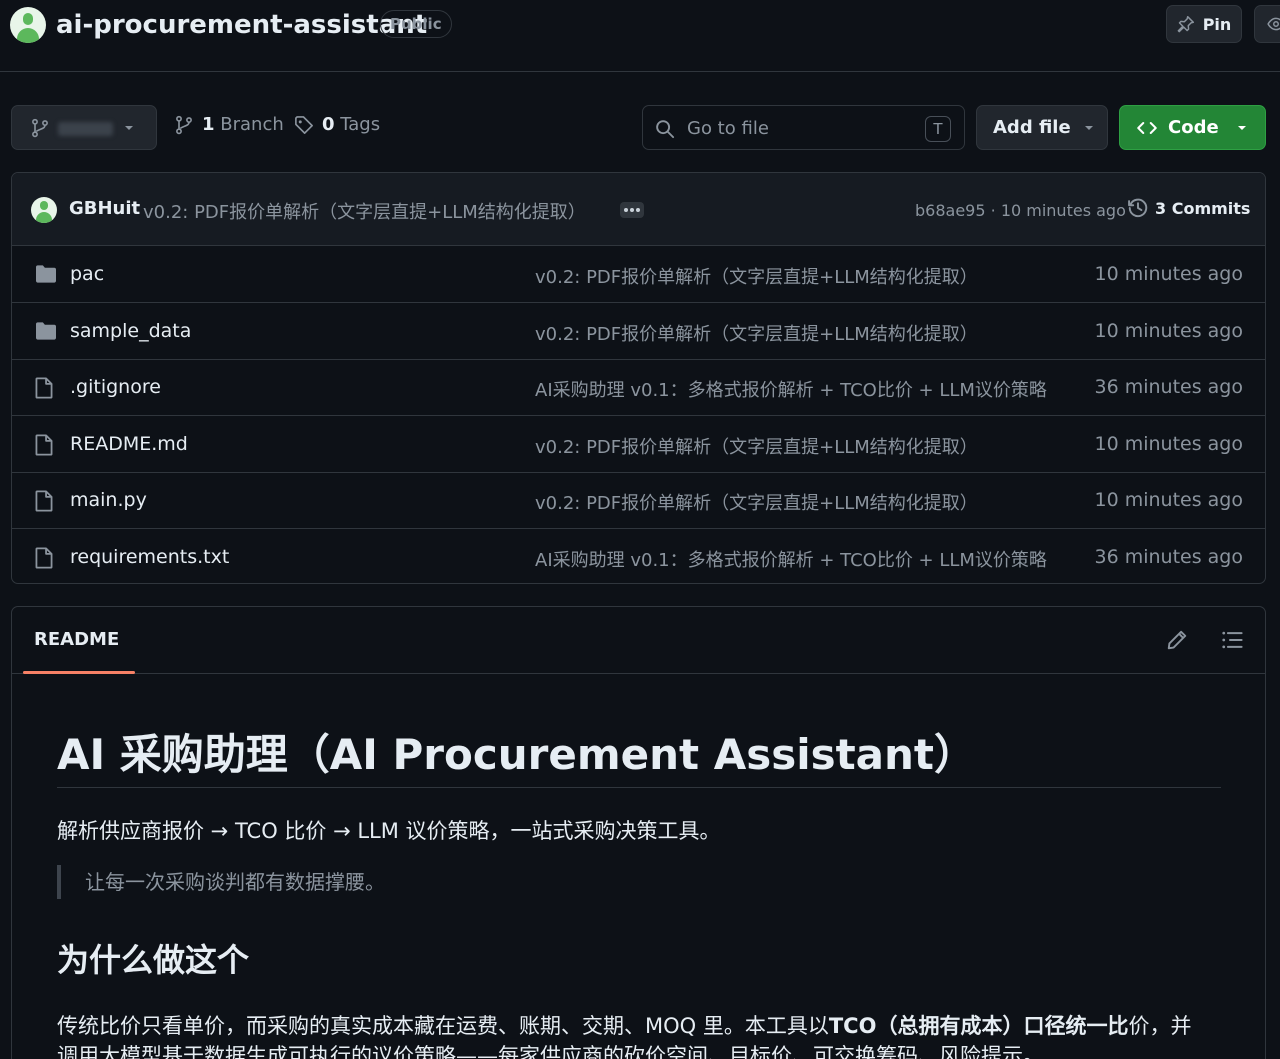 Image resolution: width=1280 pixels, height=1059 pixels. I want to click on para-bold-text: TCO（总拥有成本）口径统一比, so click(978, 1026).